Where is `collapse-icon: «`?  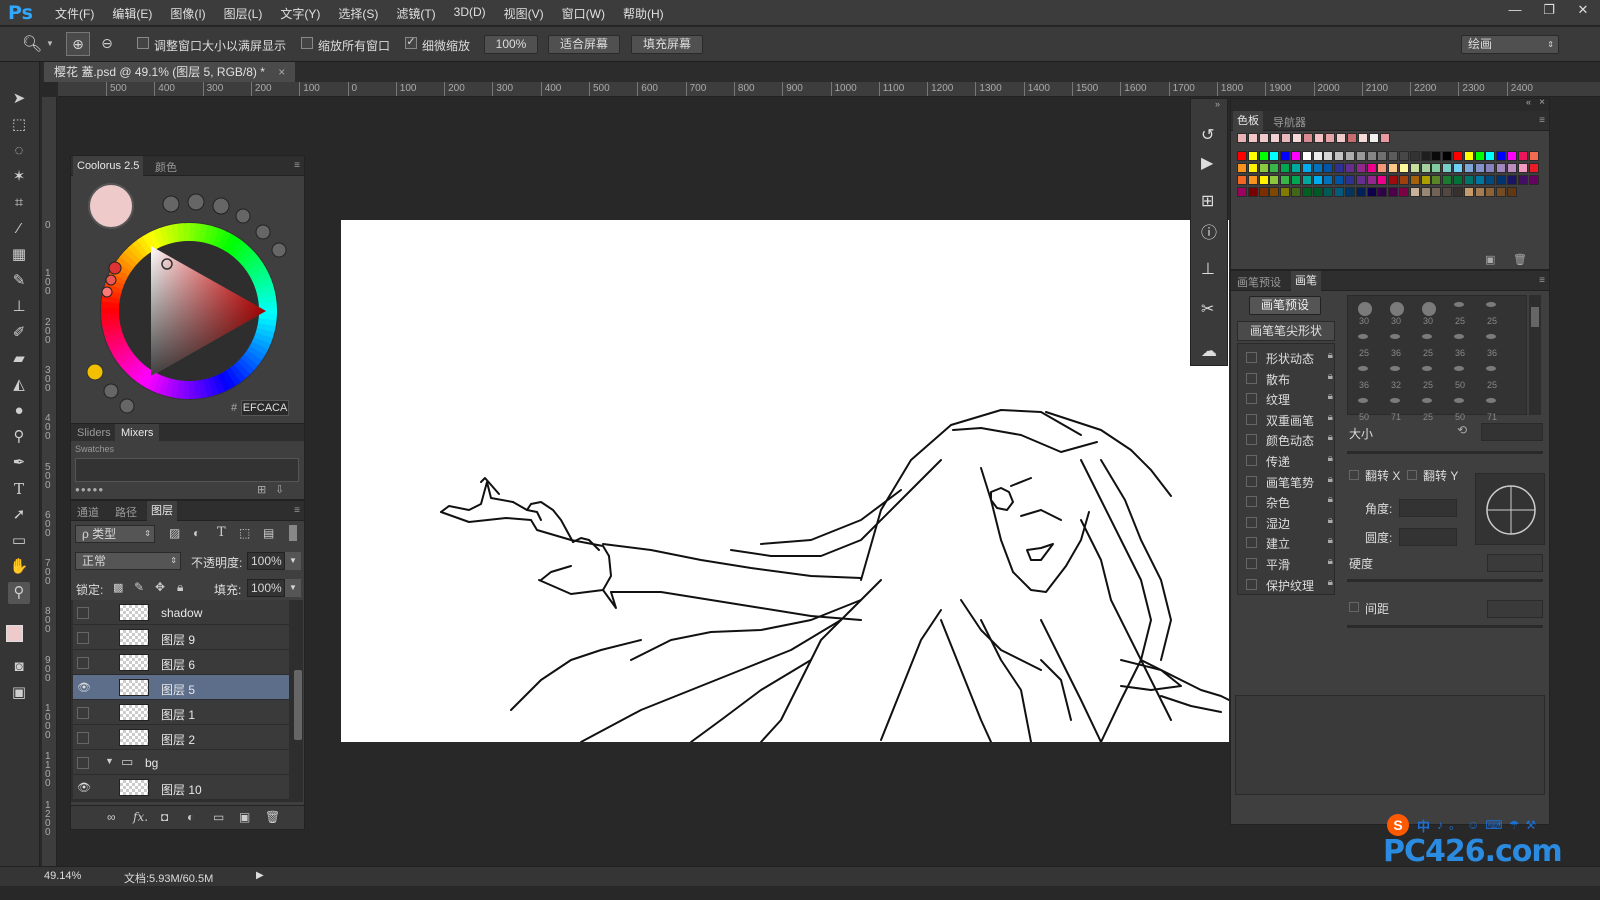
collapse-icon: « is located at coordinates (1528, 102).